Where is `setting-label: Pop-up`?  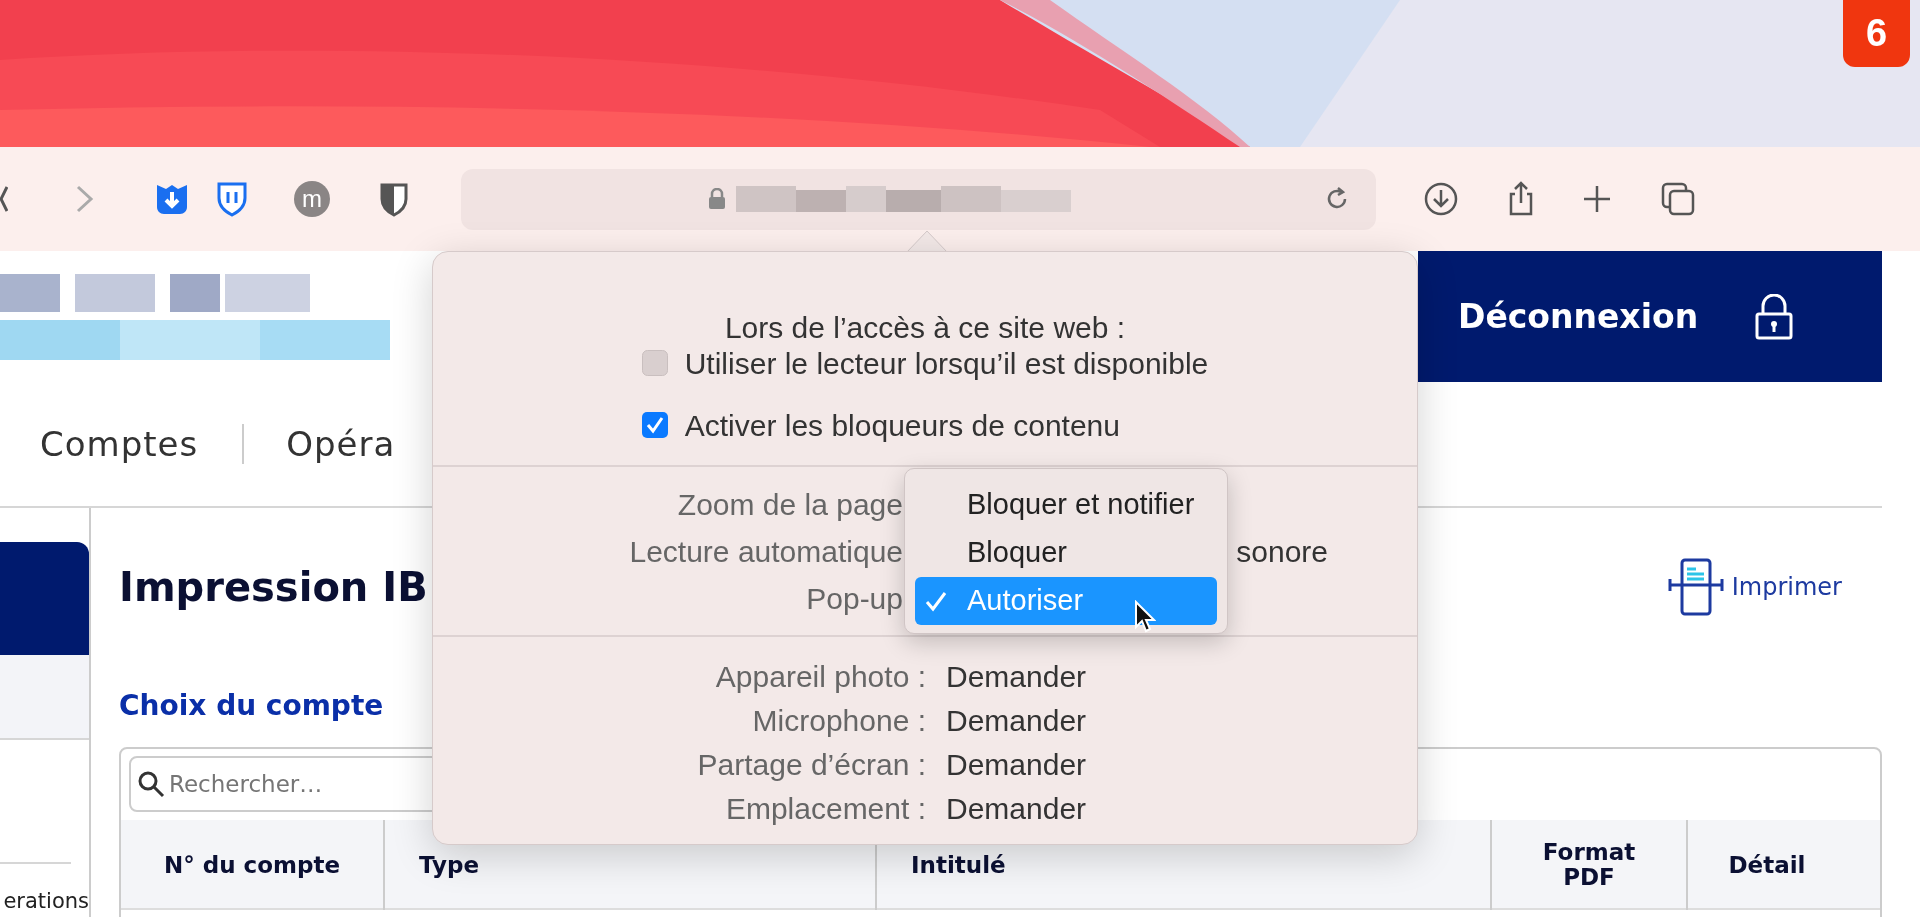 setting-label: Pop-up is located at coordinates (854, 599).